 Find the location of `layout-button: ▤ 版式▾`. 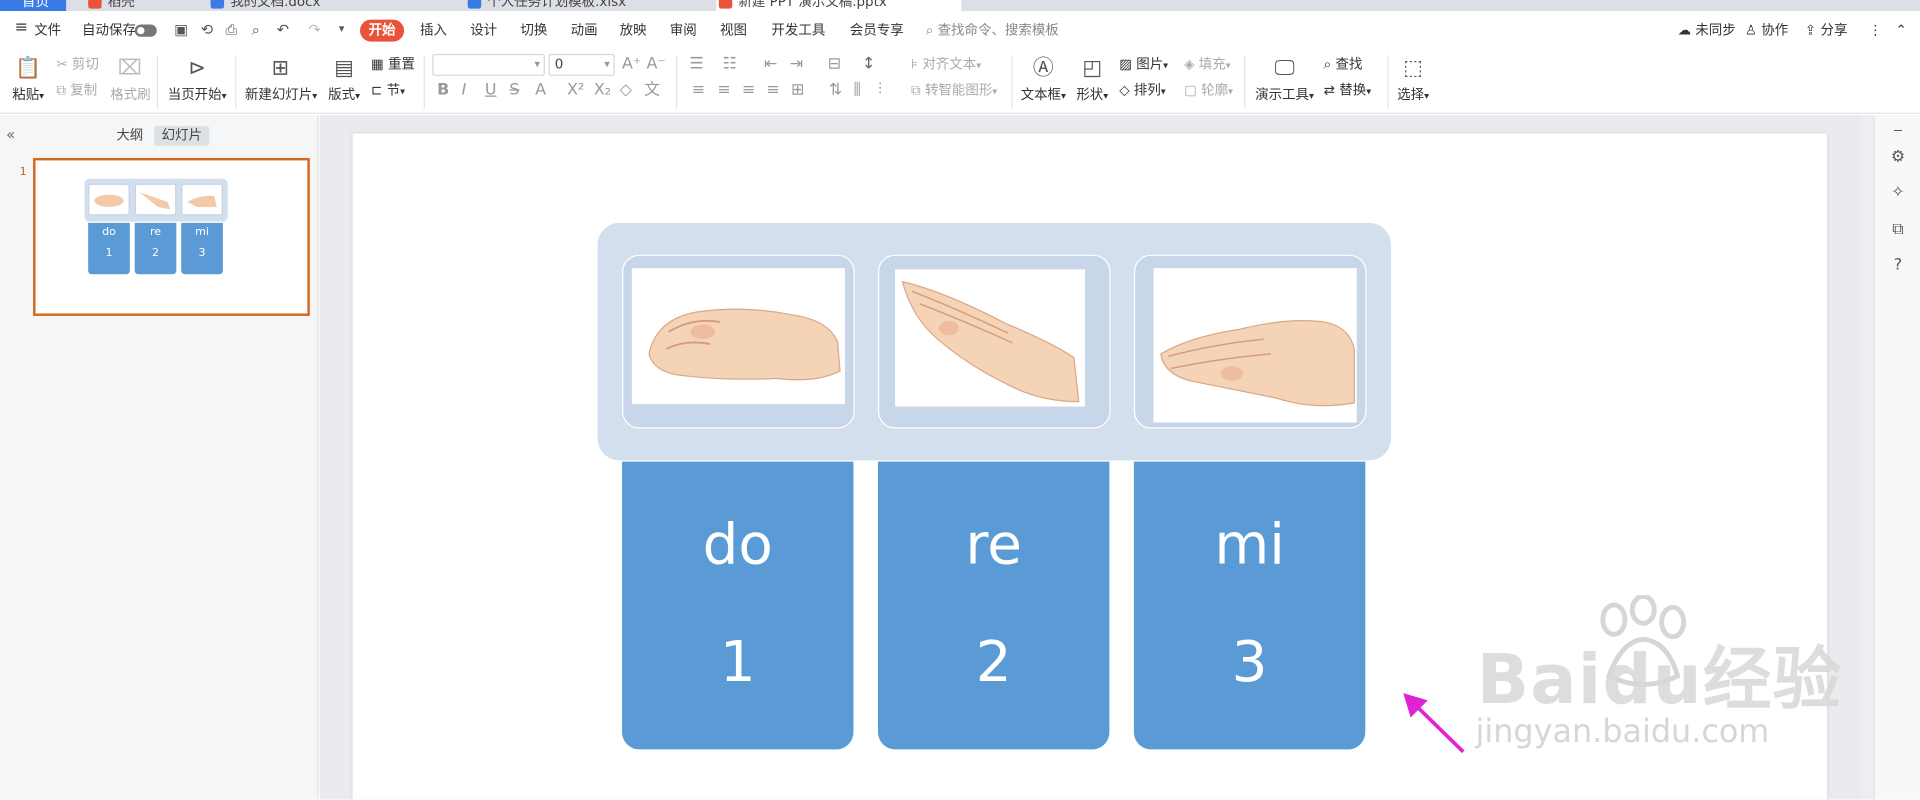

layout-button: ▤ 版式▾ is located at coordinates (344, 79).